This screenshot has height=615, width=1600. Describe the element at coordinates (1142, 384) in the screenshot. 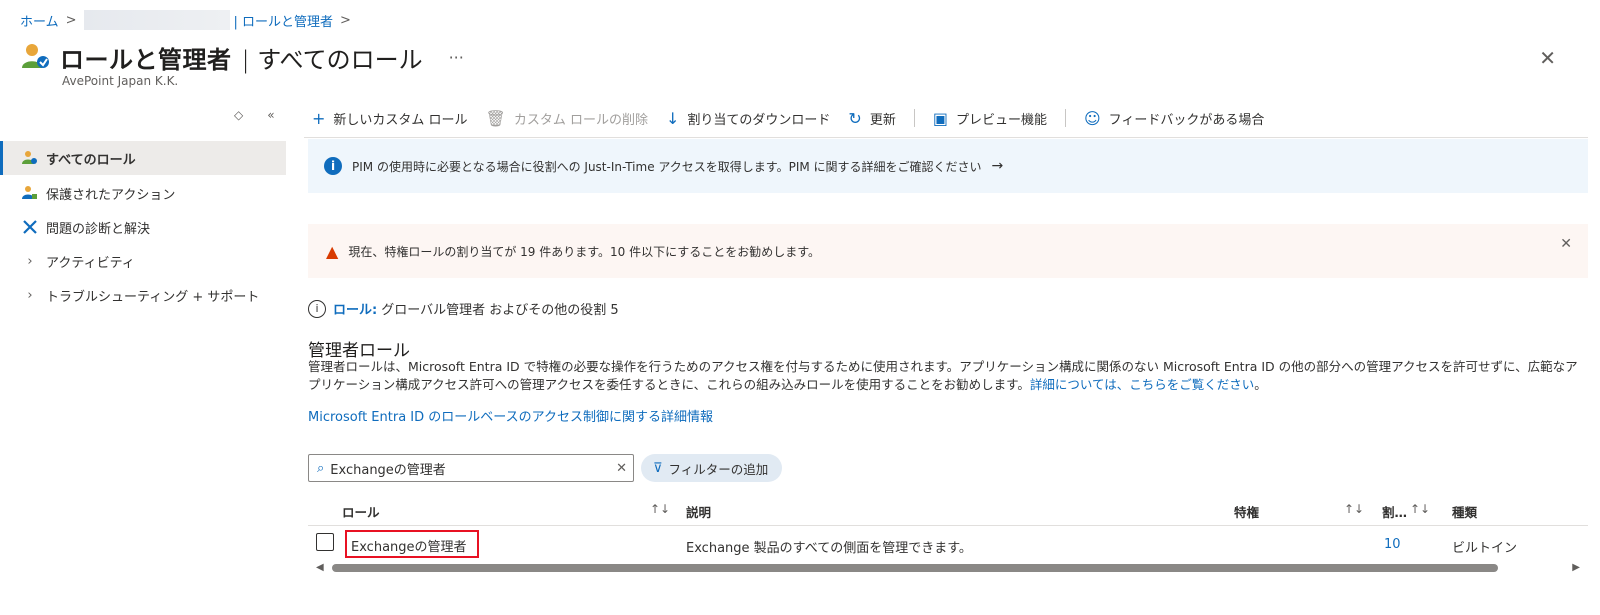

I see `details-link: 詳細については、こちらをご覧ください` at that location.